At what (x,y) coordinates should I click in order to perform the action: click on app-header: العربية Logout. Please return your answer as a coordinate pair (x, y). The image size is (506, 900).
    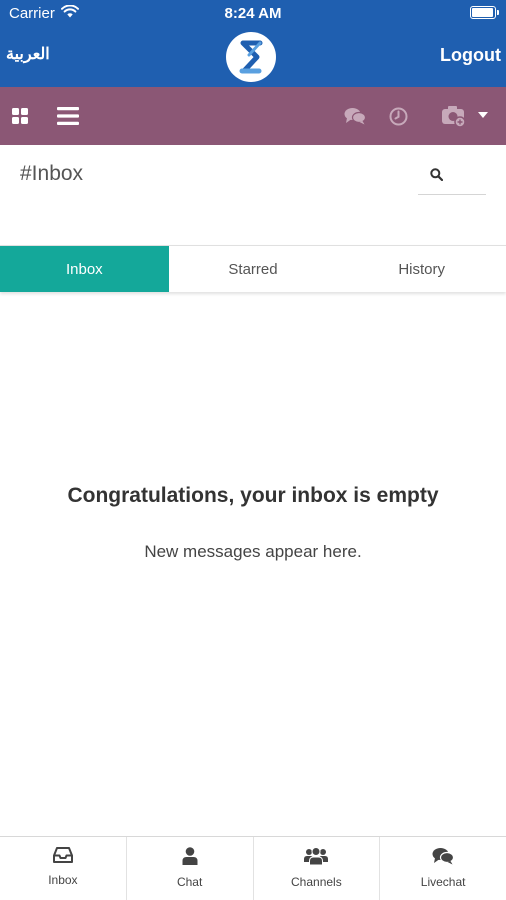
    Looking at the image, I should click on (253, 56).